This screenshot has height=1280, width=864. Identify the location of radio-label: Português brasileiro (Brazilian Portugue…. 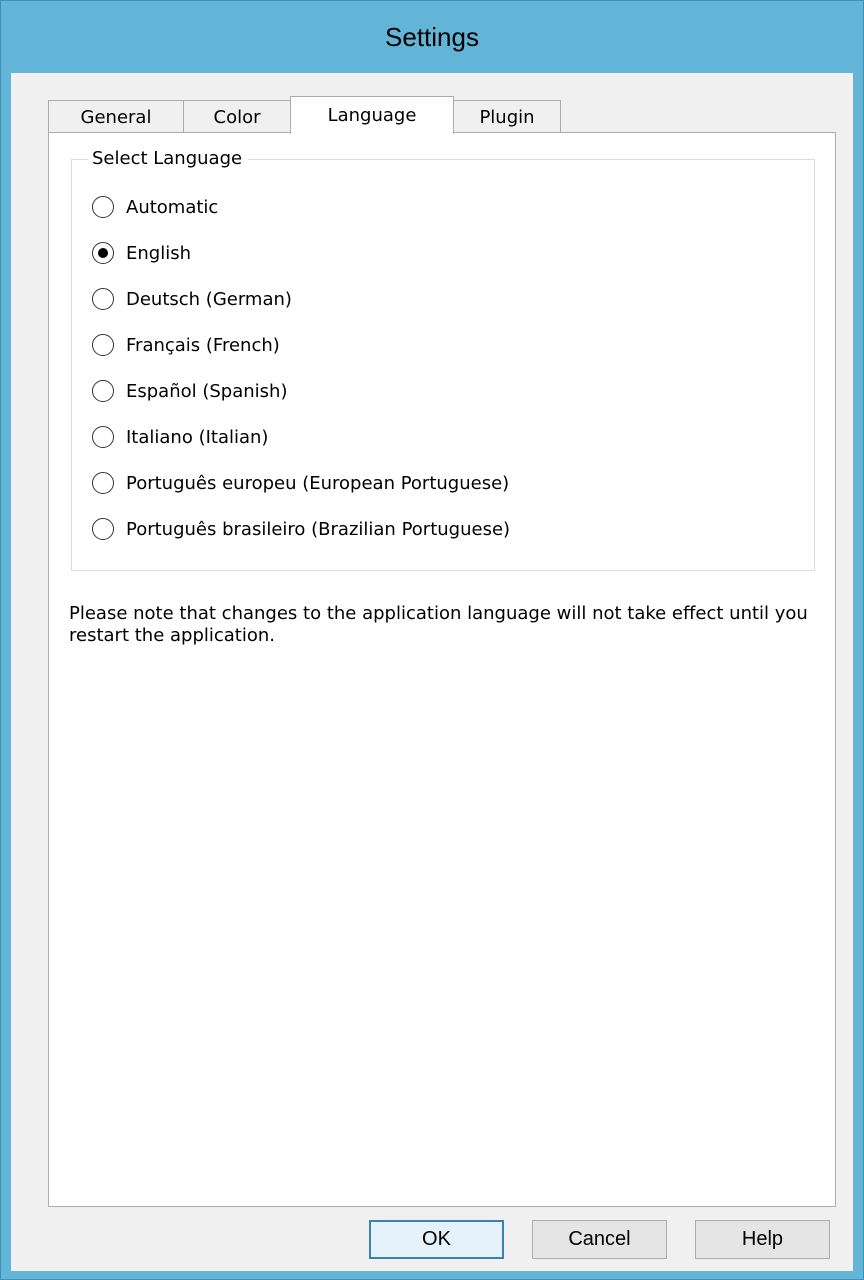
(318, 529).